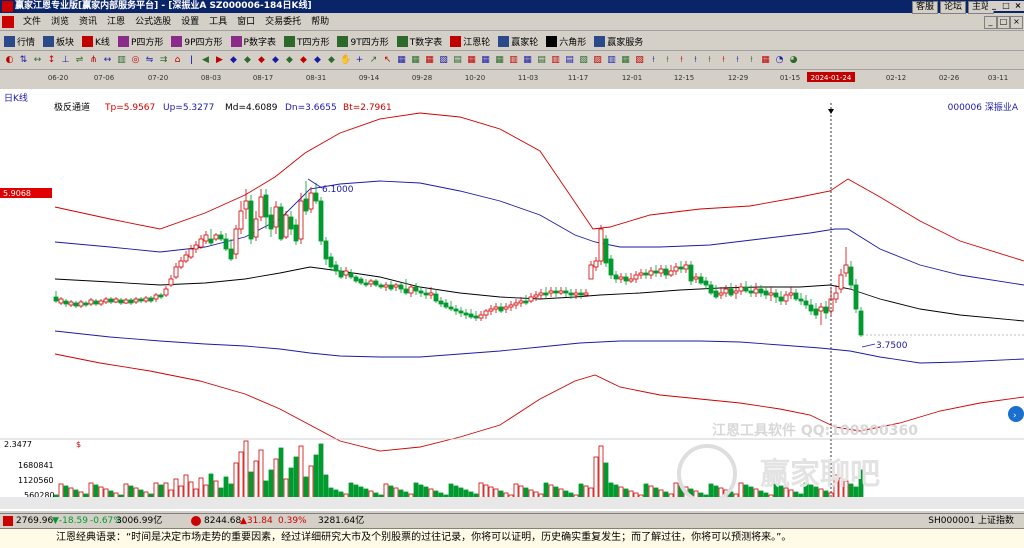  What do you see at coordinates (618, 41) in the screenshot?
I see `toolbar-item-12: 赢家服务` at bounding box center [618, 41].